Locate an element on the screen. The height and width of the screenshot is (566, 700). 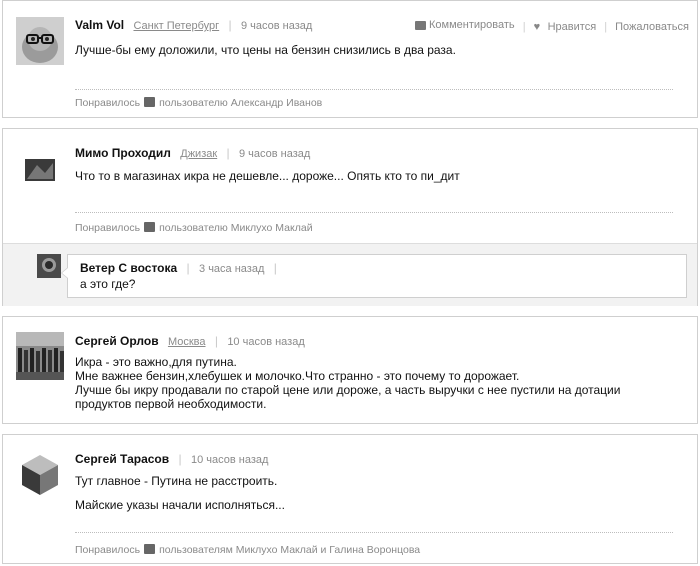
author-name: Мимо Проходил is located at coordinates (123, 153).